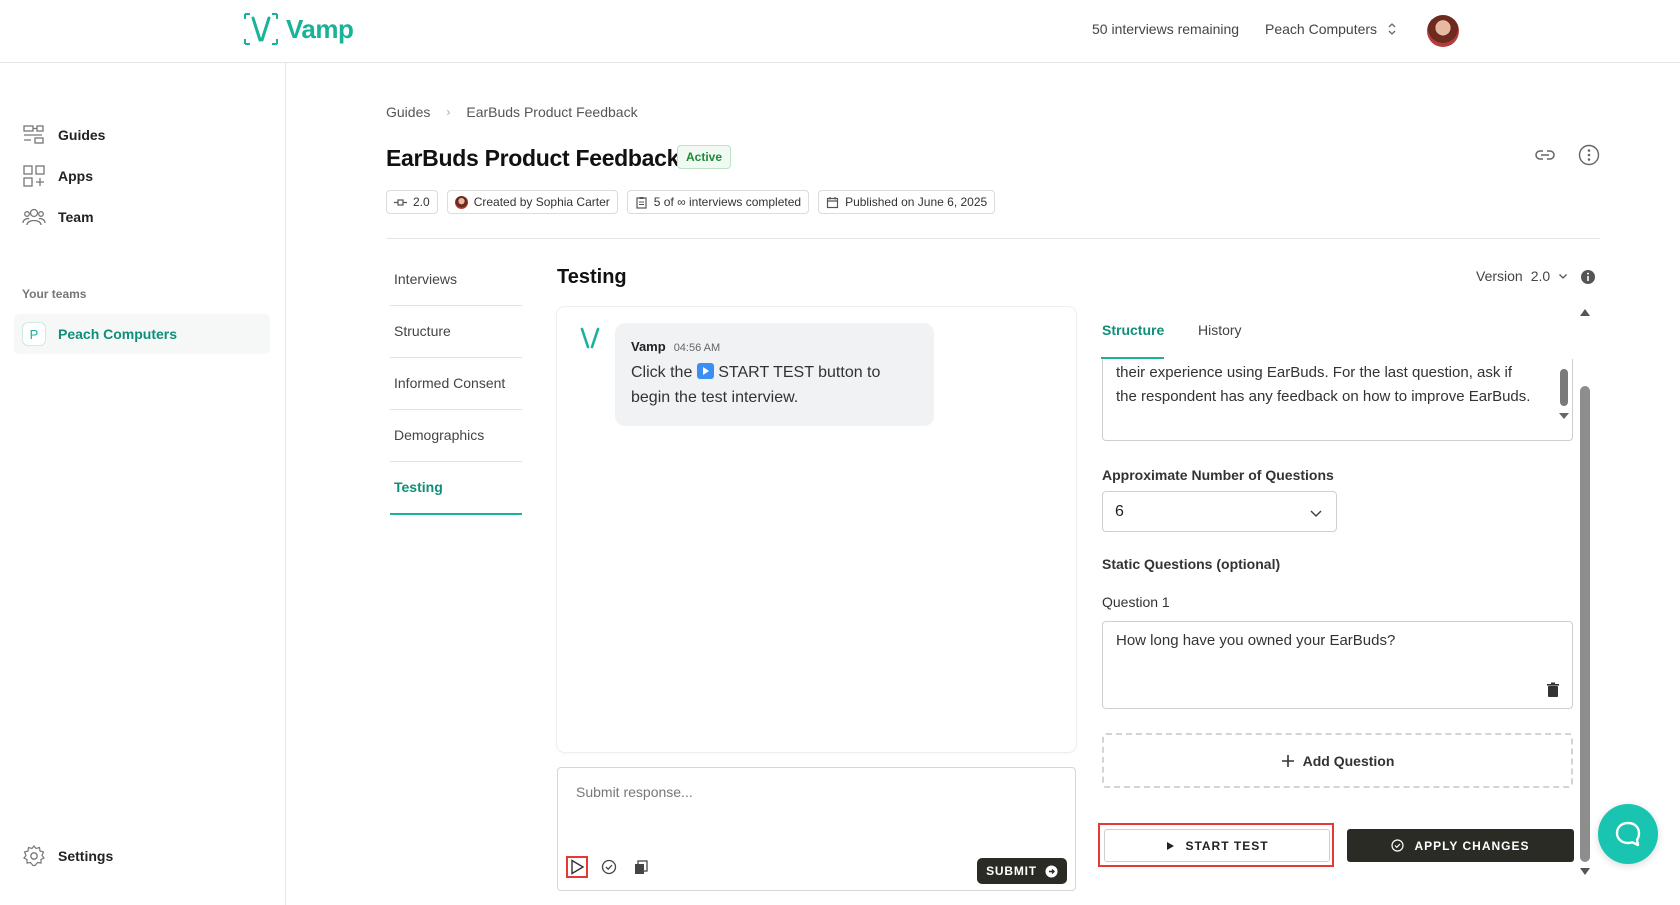 This screenshot has height=905, width=1680. Describe the element at coordinates (648, 346) in the screenshot. I see `message-sender: Vamp` at that location.